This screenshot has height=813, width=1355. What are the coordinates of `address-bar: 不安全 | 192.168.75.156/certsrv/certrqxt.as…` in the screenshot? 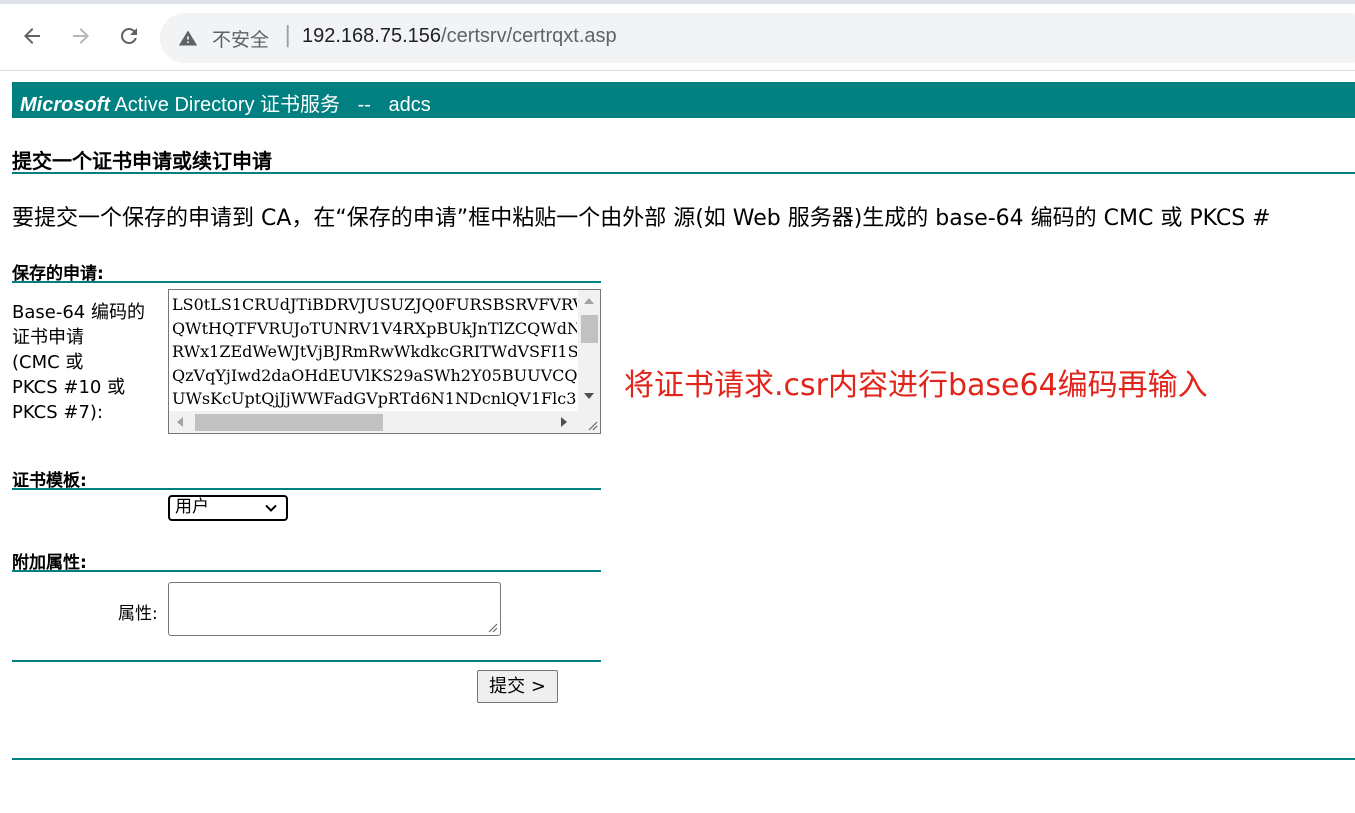 It's located at (757, 38).